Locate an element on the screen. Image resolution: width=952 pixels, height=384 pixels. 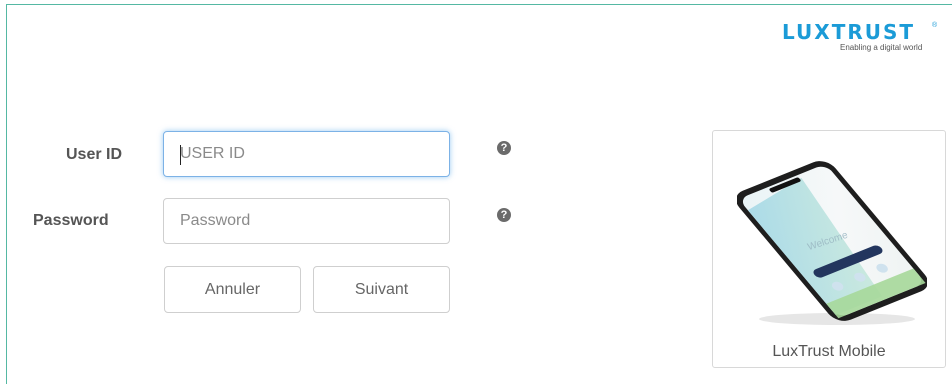
cancel-button: Annuler is located at coordinates (232, 289).